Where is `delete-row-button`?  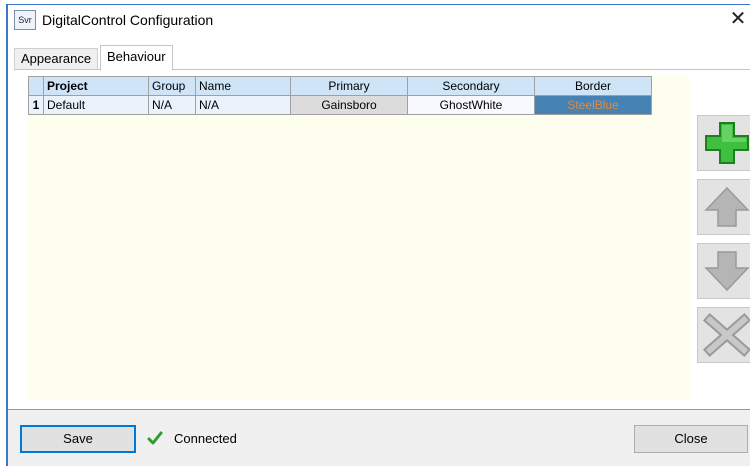
delete-row-button is located at coordinates (723, 335).